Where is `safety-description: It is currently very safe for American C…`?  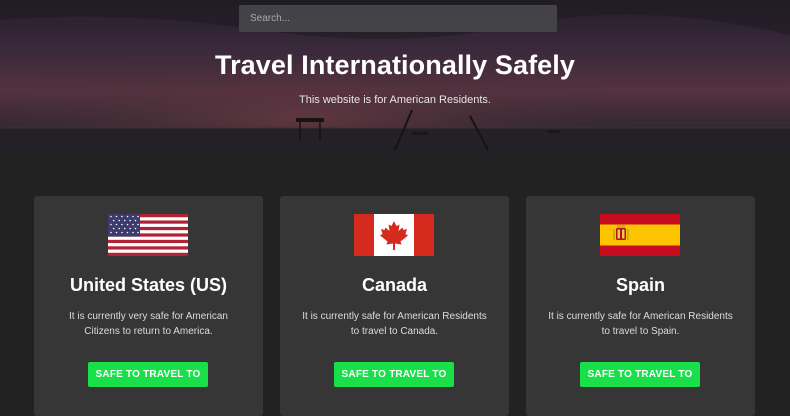
safety-description: It is currently very safe for American C… is located at coordinates (148, 324).